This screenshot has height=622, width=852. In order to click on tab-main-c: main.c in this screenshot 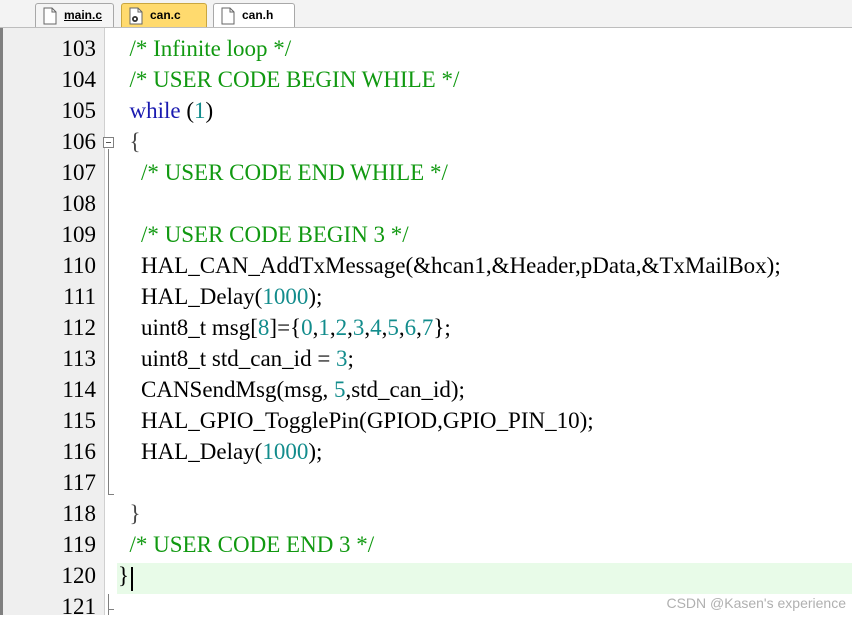, I will do `click(74, 15)`.